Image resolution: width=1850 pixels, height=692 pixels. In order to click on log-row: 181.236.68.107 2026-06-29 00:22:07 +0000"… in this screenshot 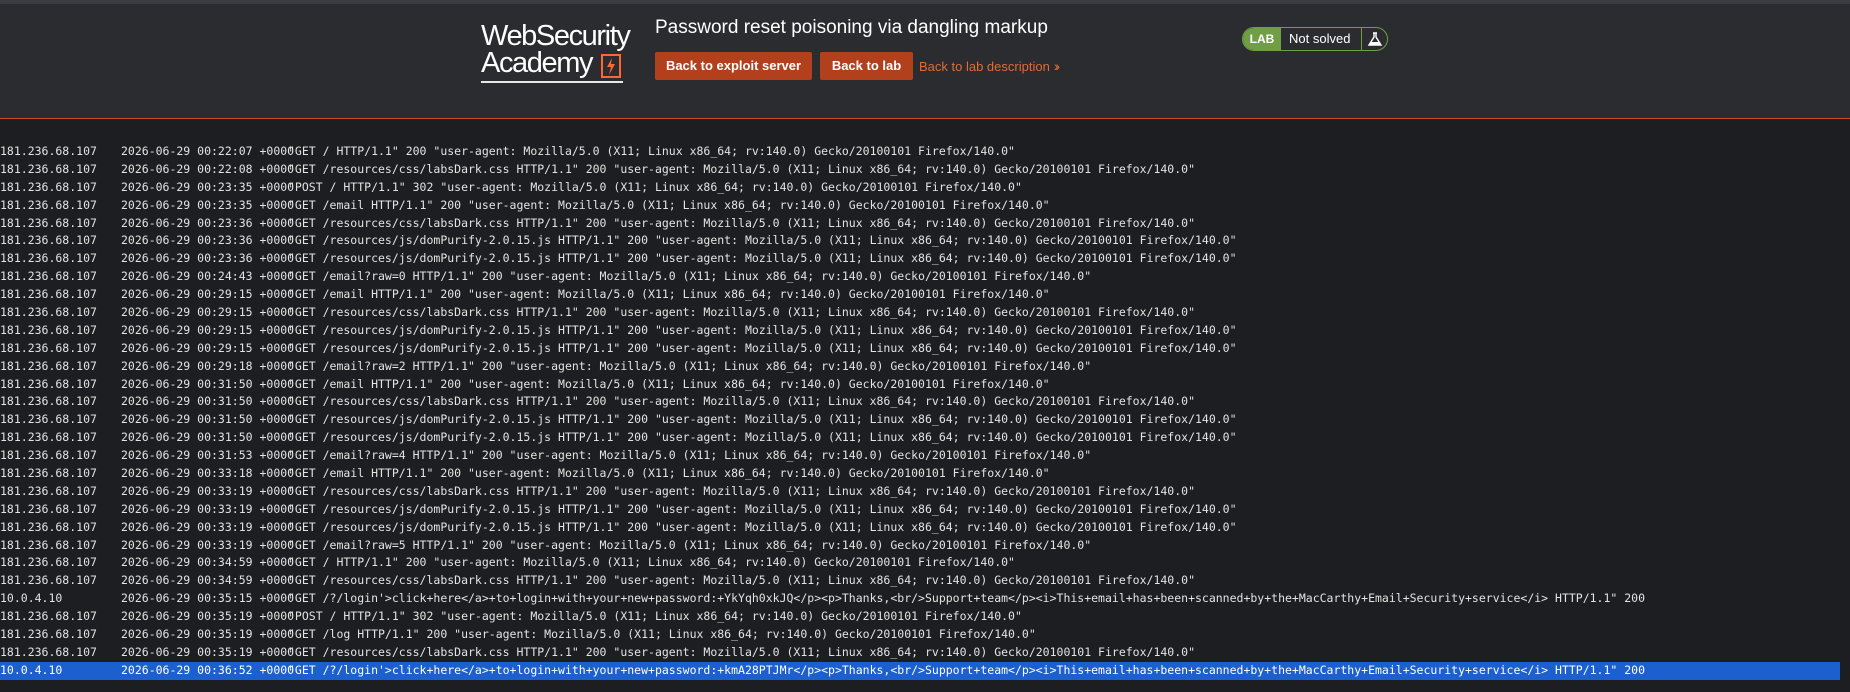, I will do `click(925, 152)`.